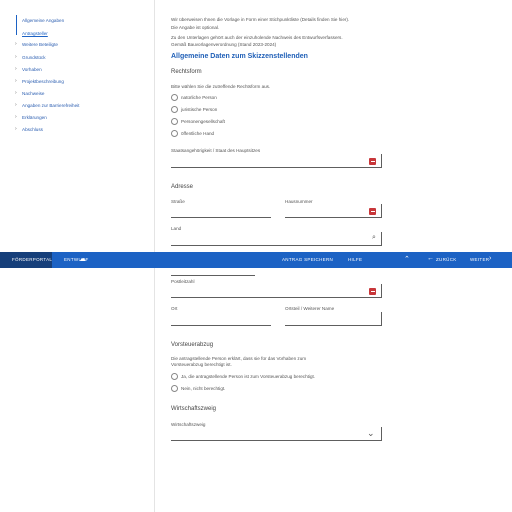 The height and width of the screenshot is (512, 512). What do you see at coordinates (34, 57) in the screenshot?
I see `sidebar-item-grundstueck: Grundstück` at bounding box center [34, 57].